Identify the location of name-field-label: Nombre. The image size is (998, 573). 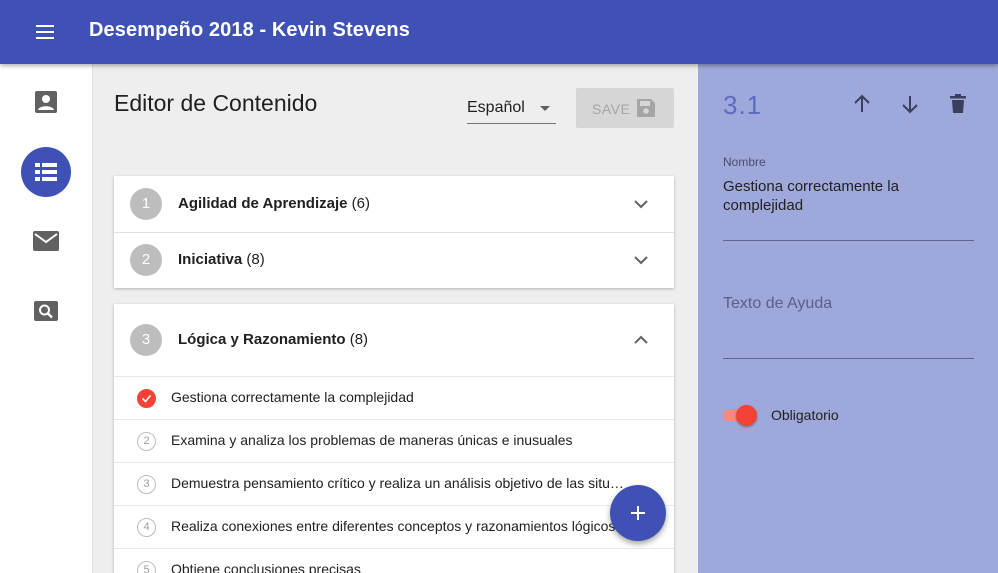
(744, 162).